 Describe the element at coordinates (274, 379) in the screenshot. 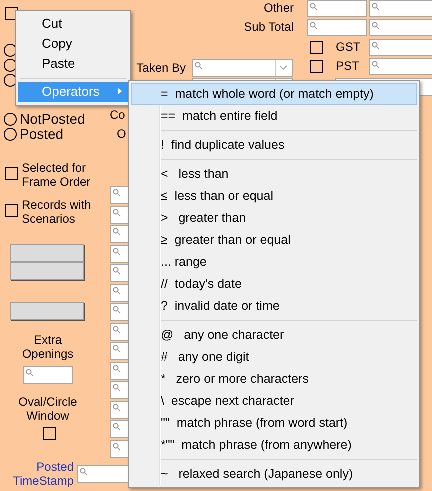

I see `menu-item: * zero or more characters` at that location.